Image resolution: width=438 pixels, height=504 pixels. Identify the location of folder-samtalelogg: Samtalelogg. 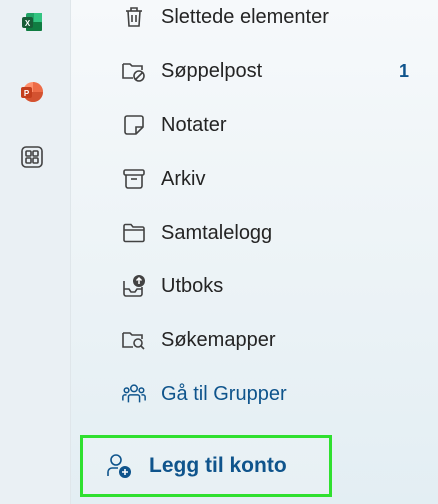
(279, 233).